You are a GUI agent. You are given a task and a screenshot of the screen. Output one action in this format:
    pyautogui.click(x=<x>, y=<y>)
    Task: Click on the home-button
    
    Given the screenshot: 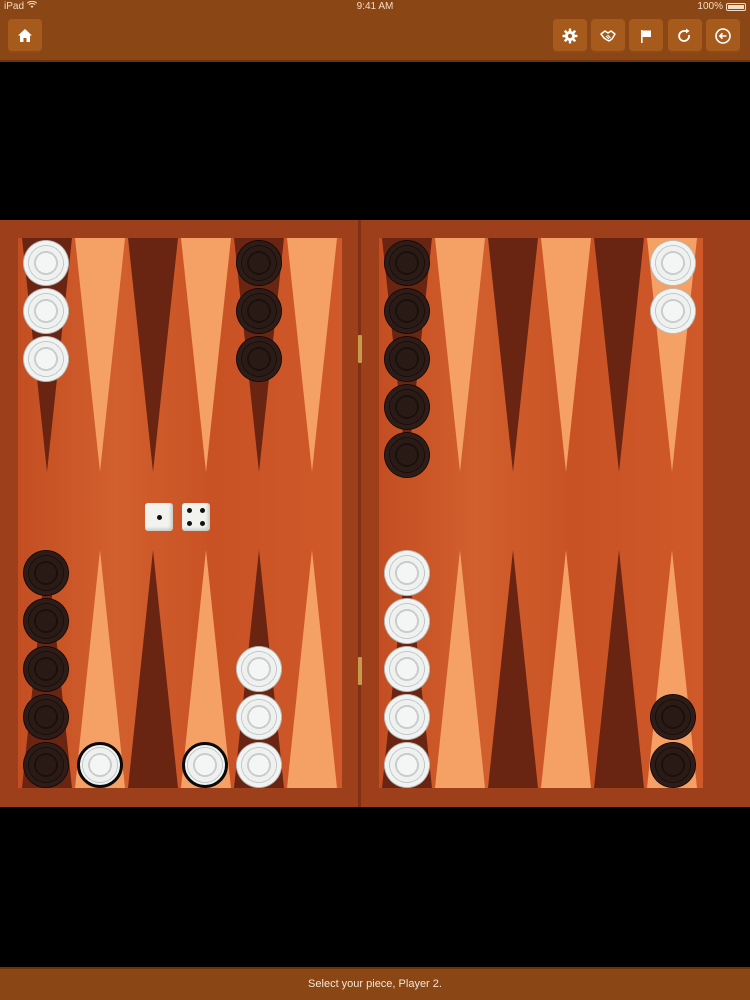 What is the action you would take?
    pyautogui.click(x=25, y=36)
    